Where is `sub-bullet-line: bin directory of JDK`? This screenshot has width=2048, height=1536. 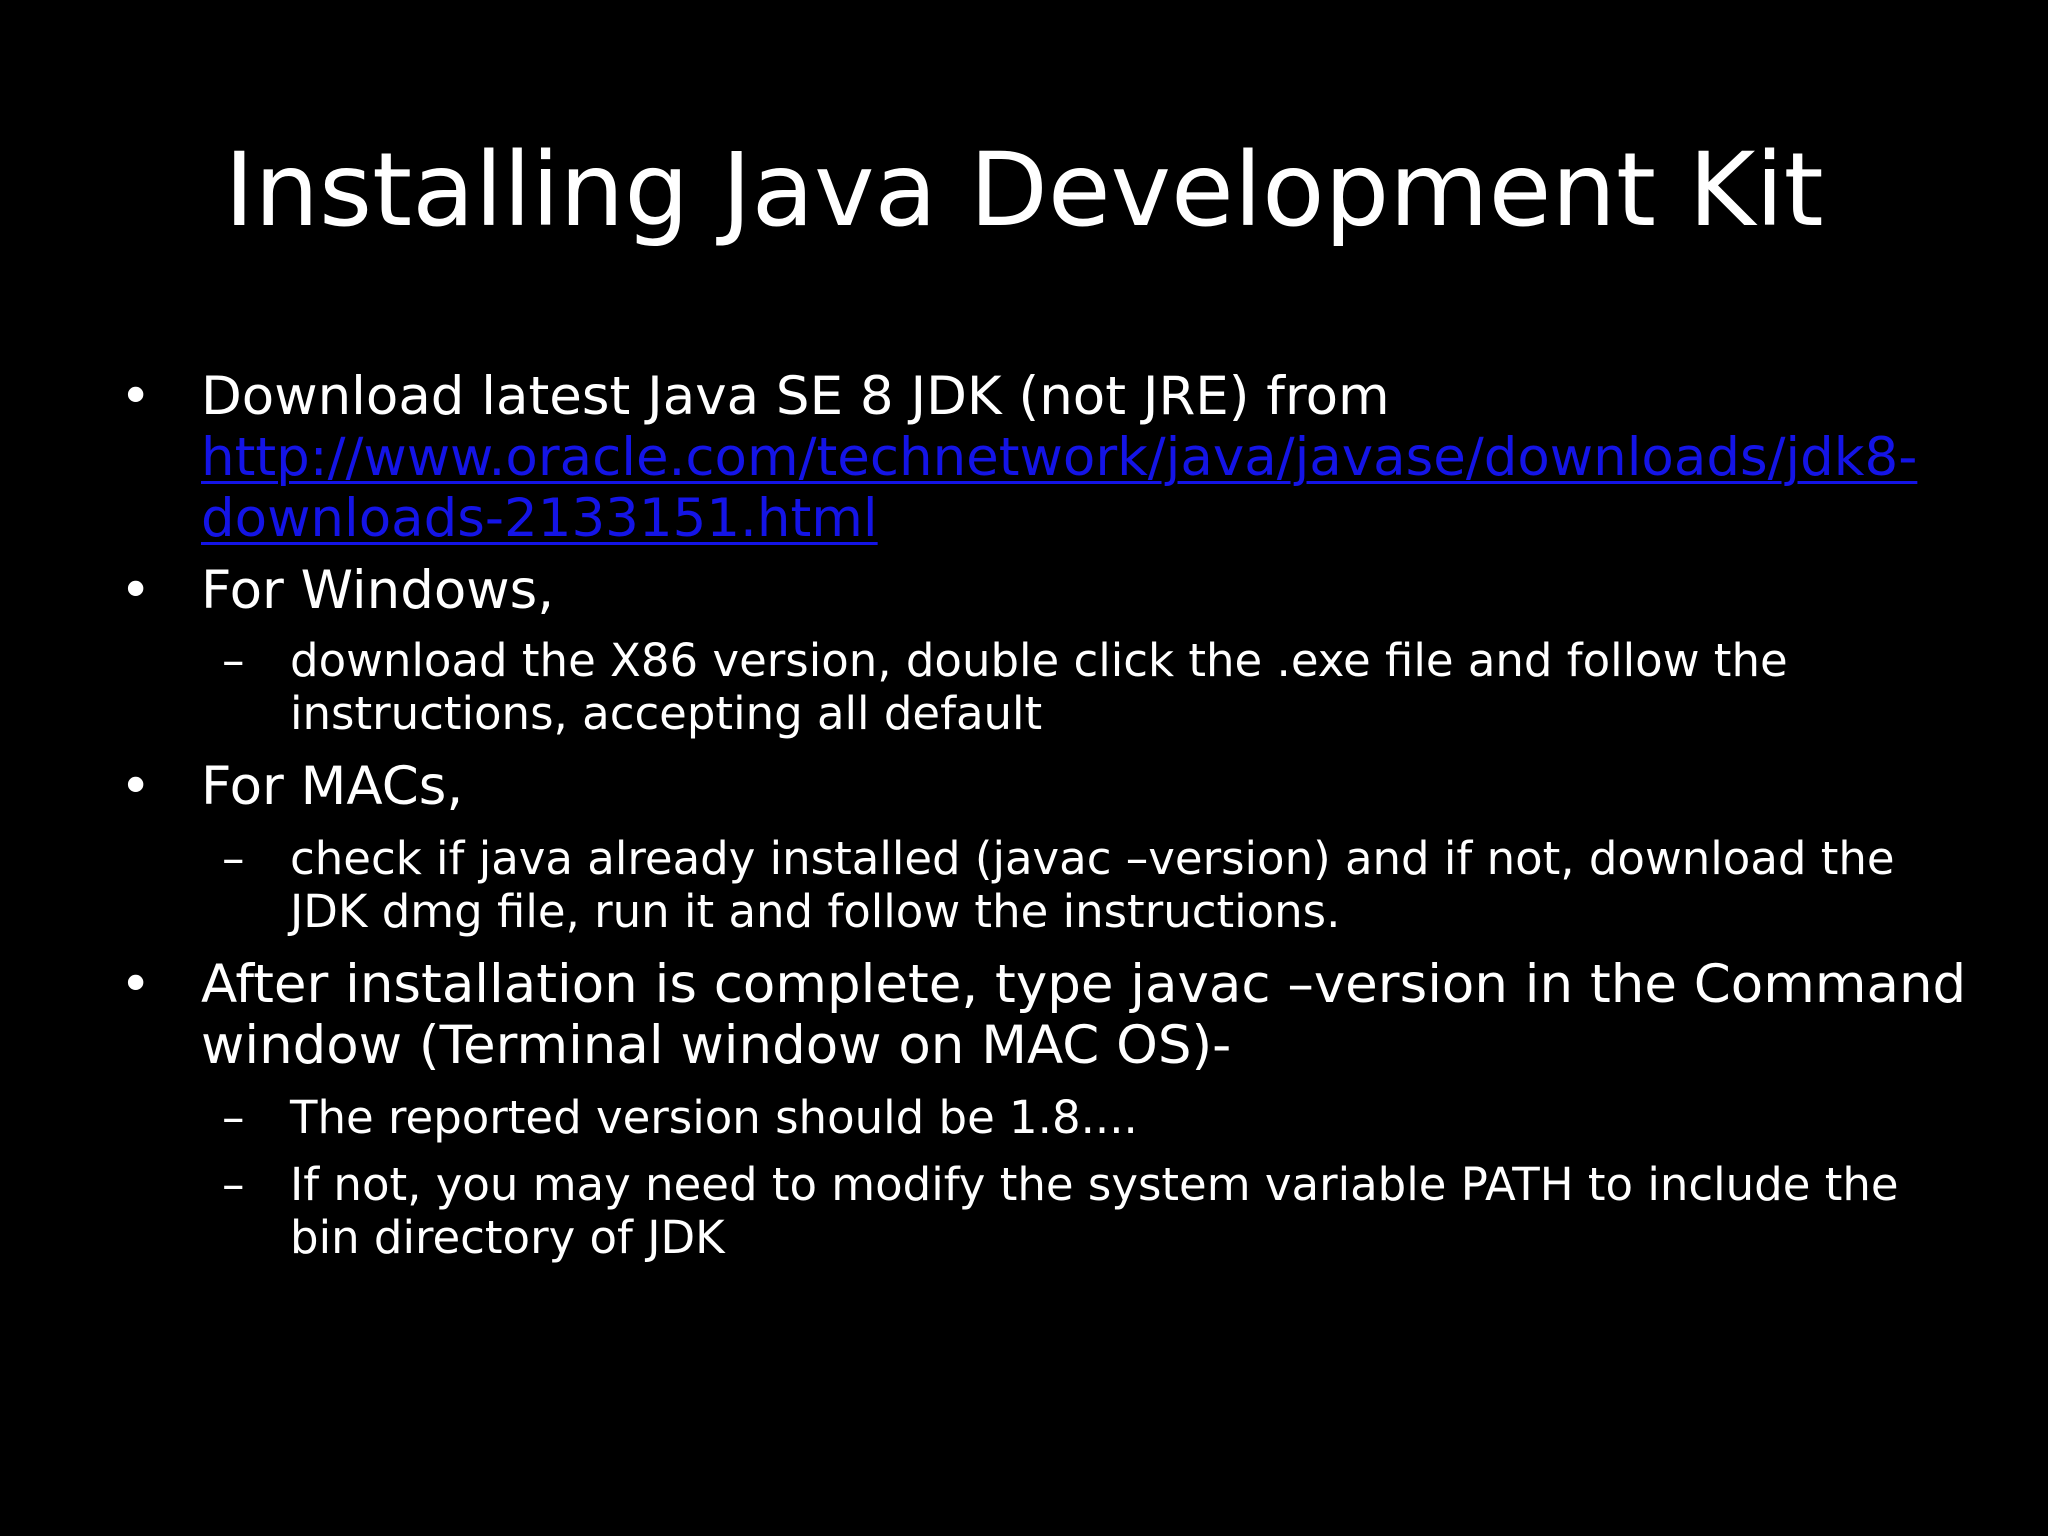 sub-bullet-line: bin directory of JDK is located at coordinates (507, 1237).